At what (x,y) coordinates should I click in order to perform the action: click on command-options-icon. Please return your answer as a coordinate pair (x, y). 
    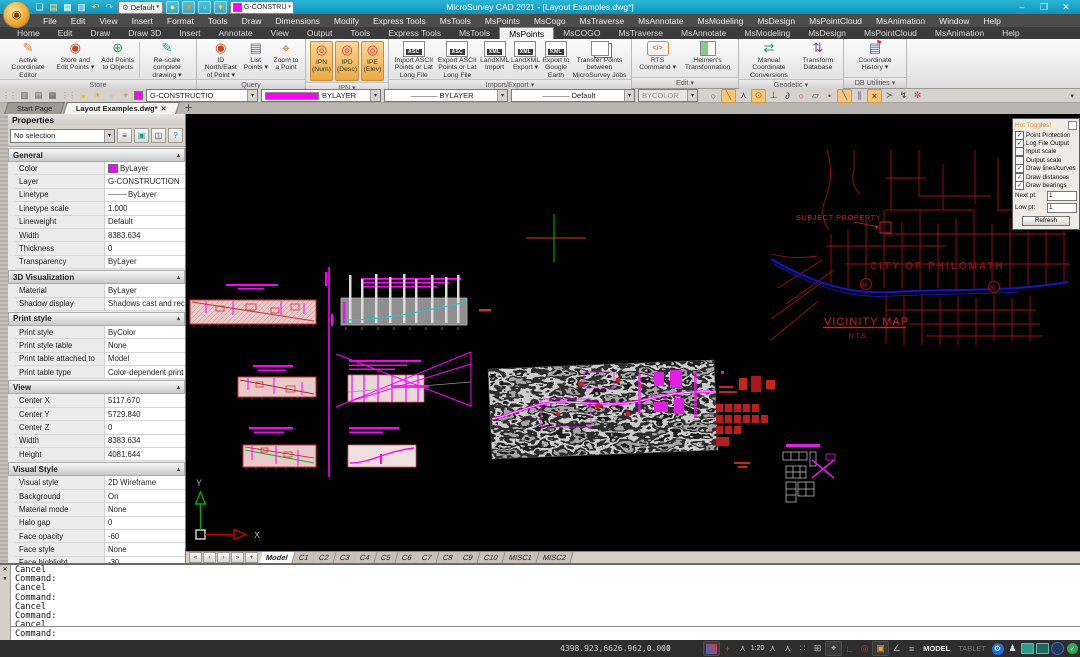
    Looking at the image, I should click on (4, 578).